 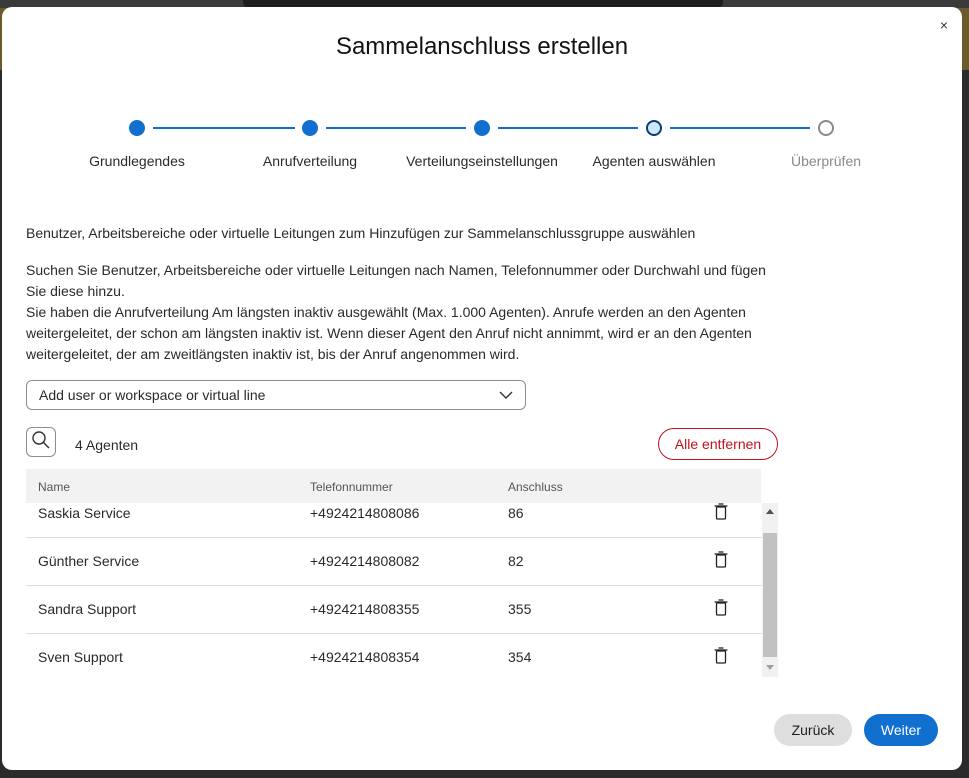 I want to click on dialog-title: Sammelanschluss erstellen, so click(x=482, y=46).